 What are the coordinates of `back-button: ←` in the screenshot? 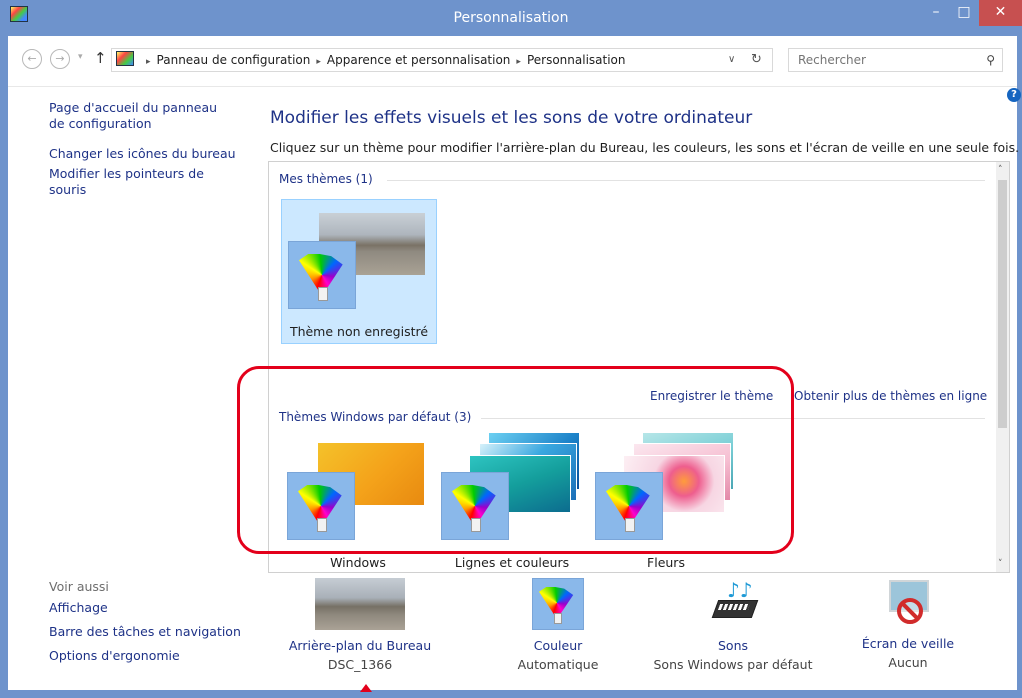 It's located at (32, 59).